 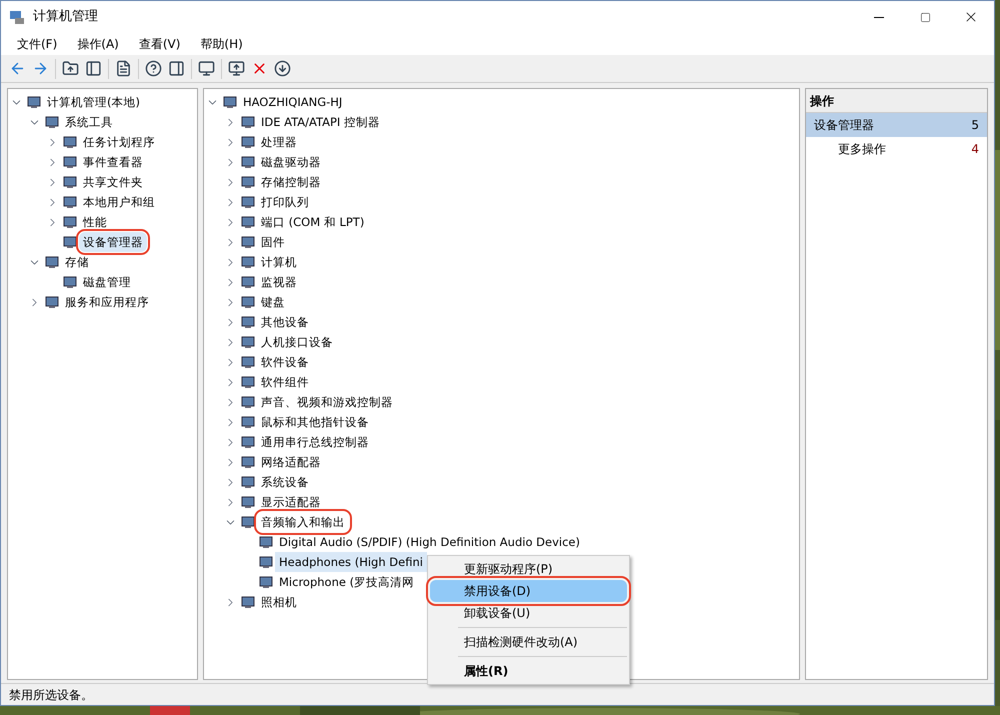 I want to click on context-menu-item: 卸载设备(U), so click(x=528, y=613).